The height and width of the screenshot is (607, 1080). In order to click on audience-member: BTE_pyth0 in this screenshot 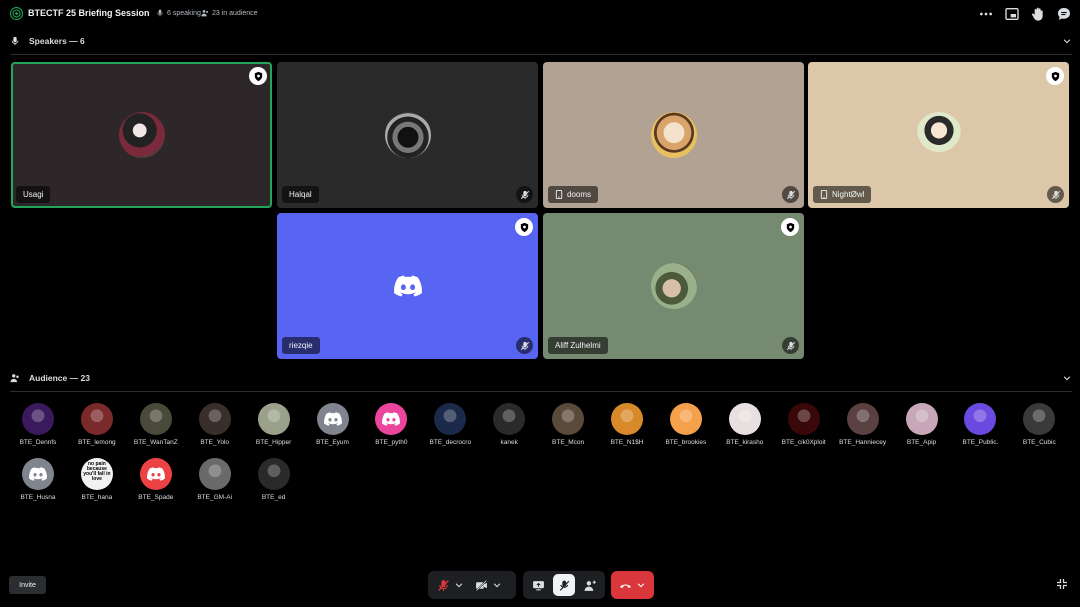, I will do `click(391, 429)`.